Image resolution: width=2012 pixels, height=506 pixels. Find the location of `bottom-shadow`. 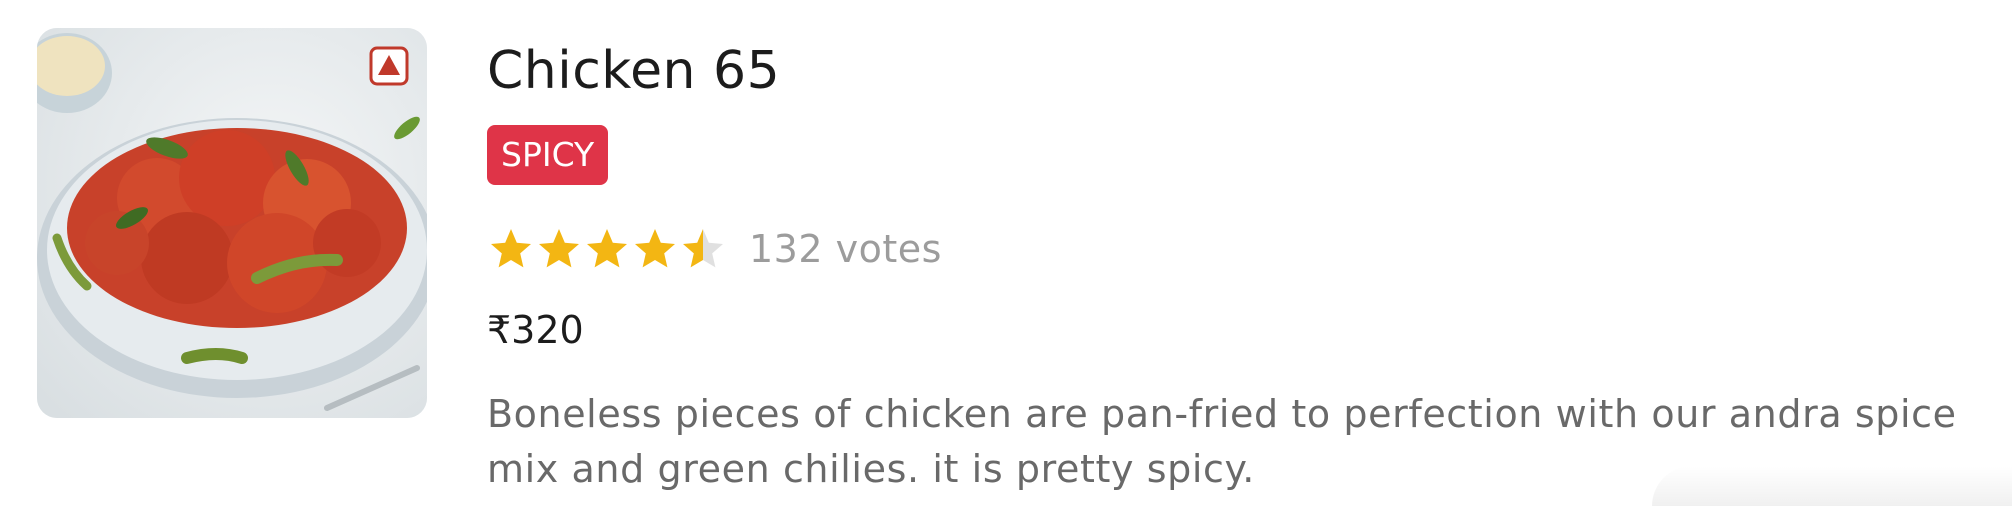

bottom-shadow is located at coordinates (1832, 486).